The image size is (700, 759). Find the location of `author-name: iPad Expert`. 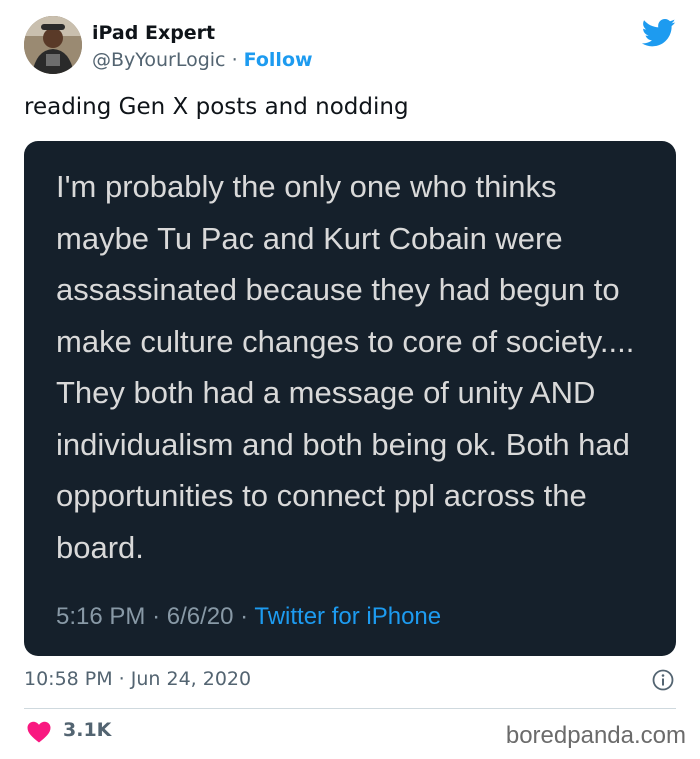

author-name: iPad Expert is located at coordinates (153, 33).